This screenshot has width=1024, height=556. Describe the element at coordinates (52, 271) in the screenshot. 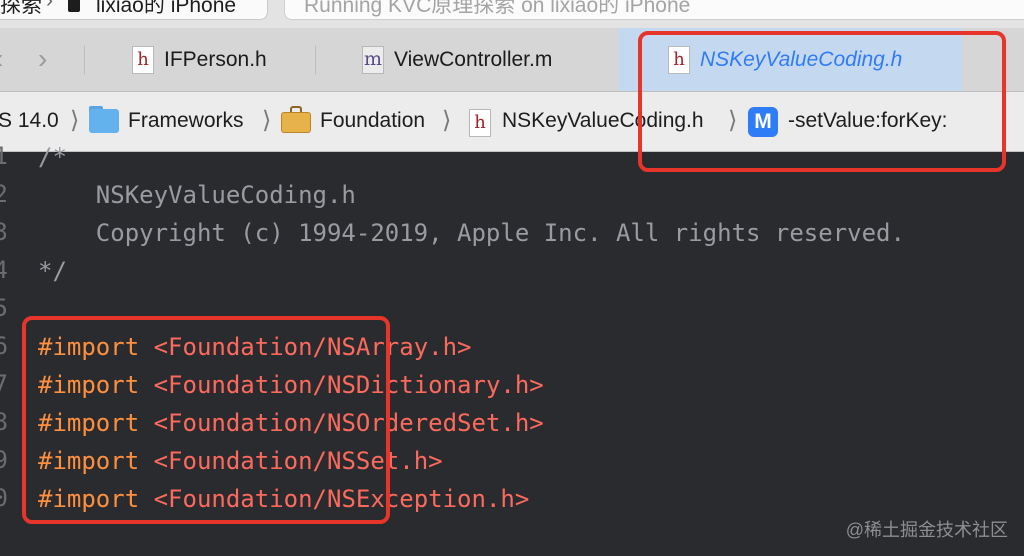

I see `code-comment-line: */` at that location.